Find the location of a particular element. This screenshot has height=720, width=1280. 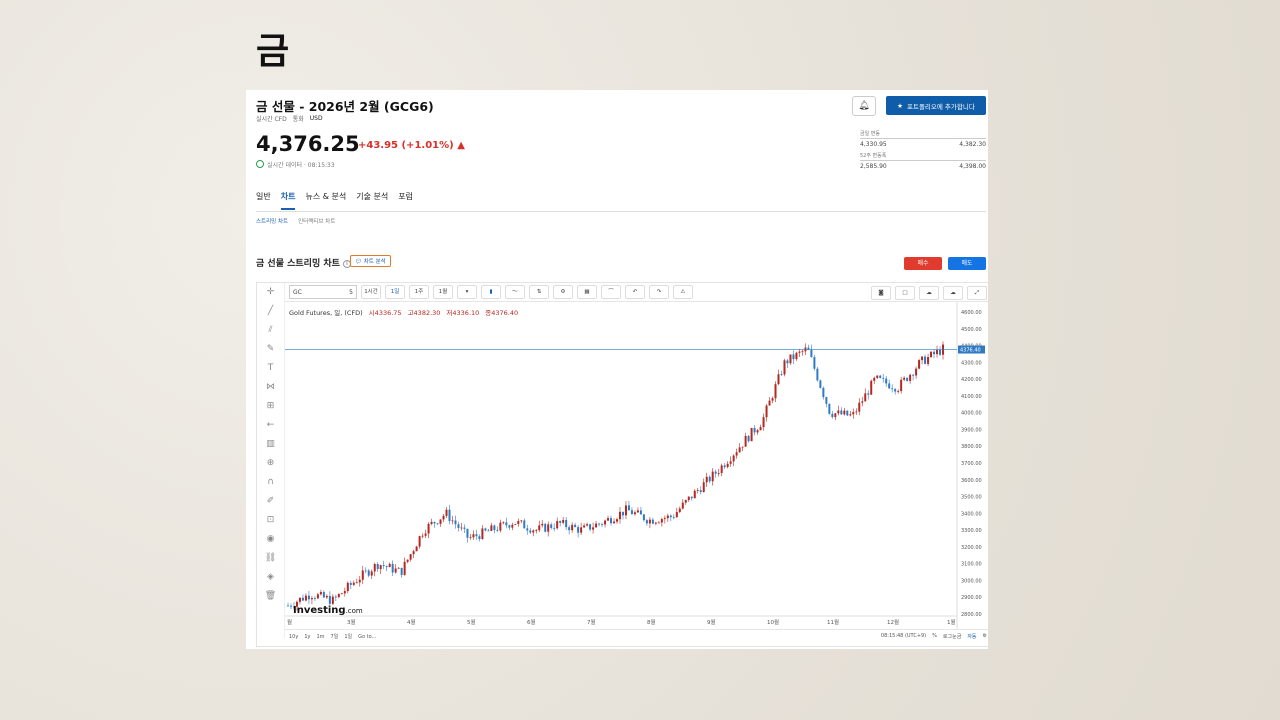

range-1y: 1y is located at coordinates (307, 637).